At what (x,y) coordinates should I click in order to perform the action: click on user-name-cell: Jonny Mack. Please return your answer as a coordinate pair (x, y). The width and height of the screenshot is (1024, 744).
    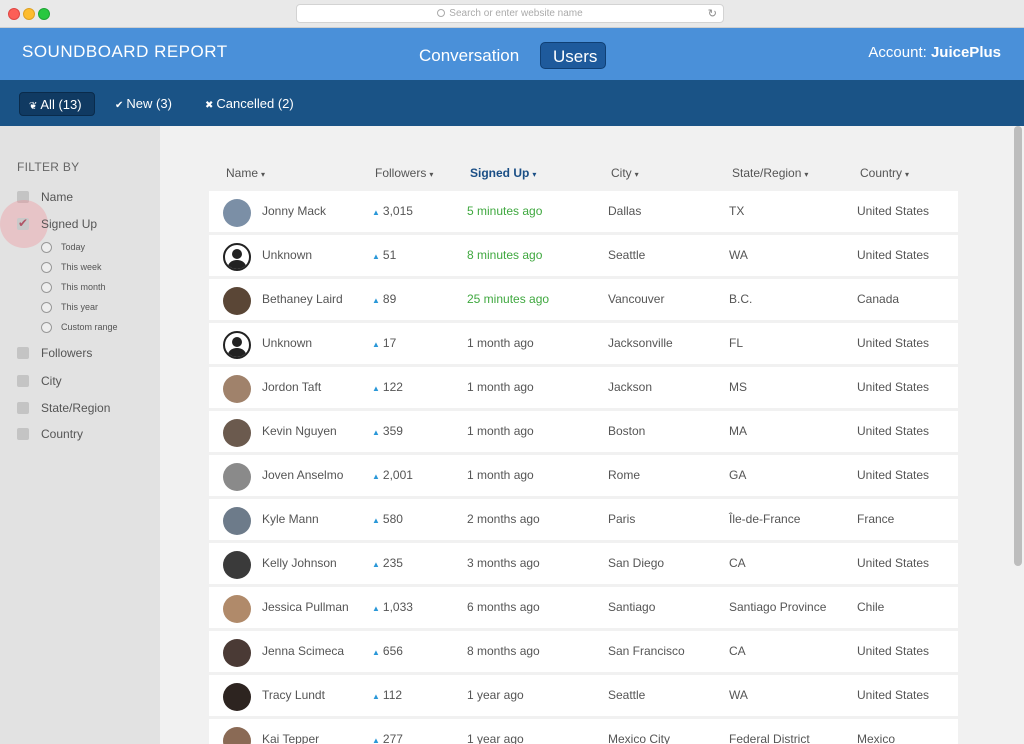
    Looking at the image, I should click on (294, 211).